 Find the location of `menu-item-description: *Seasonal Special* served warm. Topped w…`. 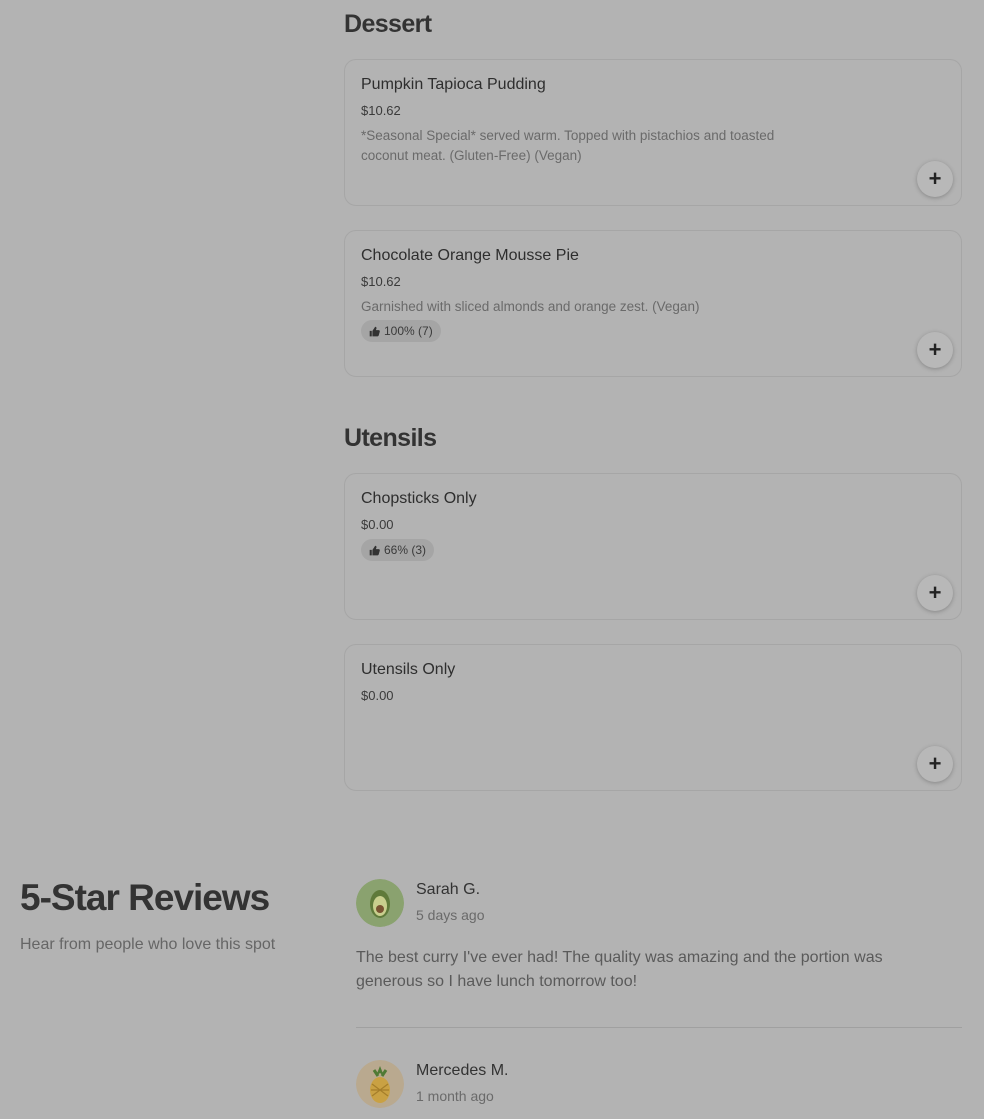

menu-item-description: *Seasonal Special* served warm. Topped w… is located at coordinates (568, 145).